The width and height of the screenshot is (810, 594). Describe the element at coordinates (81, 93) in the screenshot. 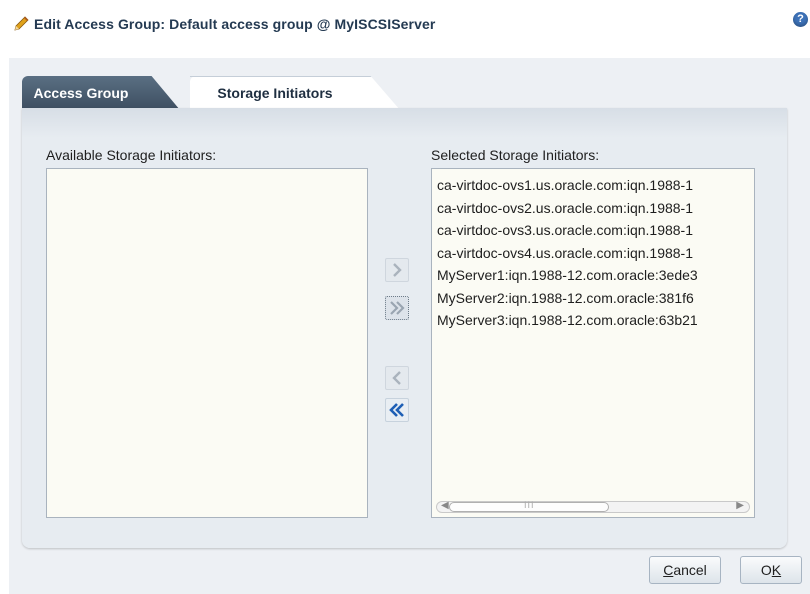

I see `tab-access-group-label: Access Group` at that location.